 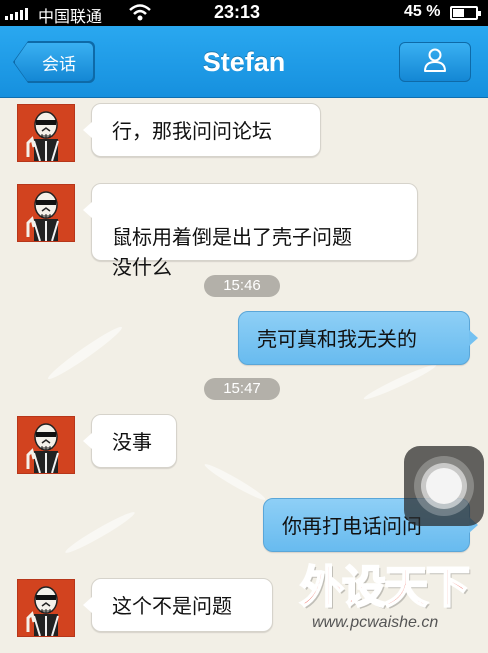 I want to click on message-bubble-incoming: 鼠标用着倒是出了壳子问题 没什么, so click(x=250, y=231).